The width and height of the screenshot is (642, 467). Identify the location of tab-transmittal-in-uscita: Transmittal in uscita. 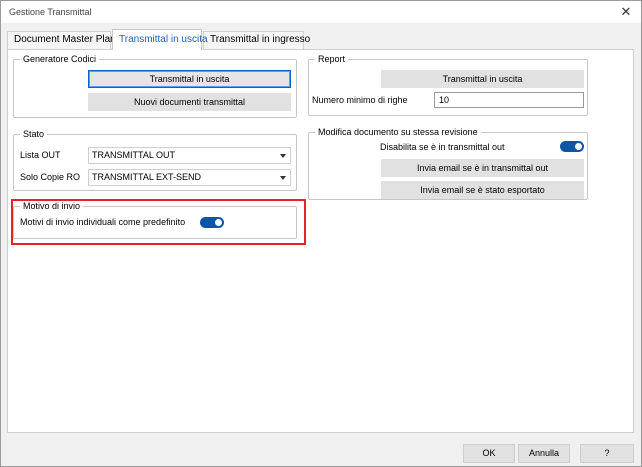
(160, 39).